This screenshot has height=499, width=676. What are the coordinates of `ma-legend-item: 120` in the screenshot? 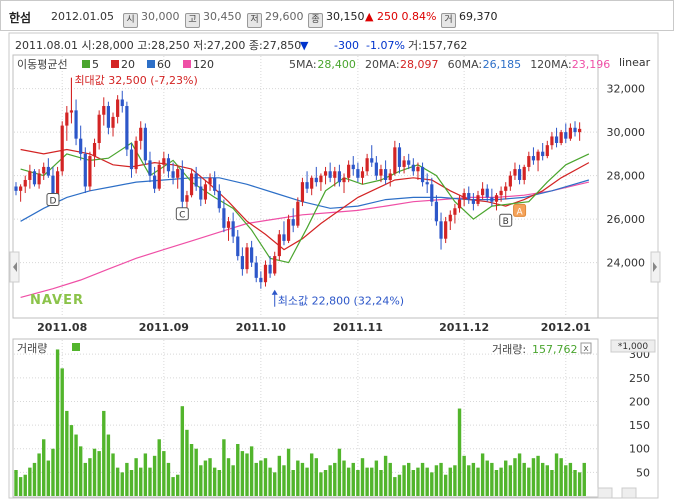 It's located at (203, 64).